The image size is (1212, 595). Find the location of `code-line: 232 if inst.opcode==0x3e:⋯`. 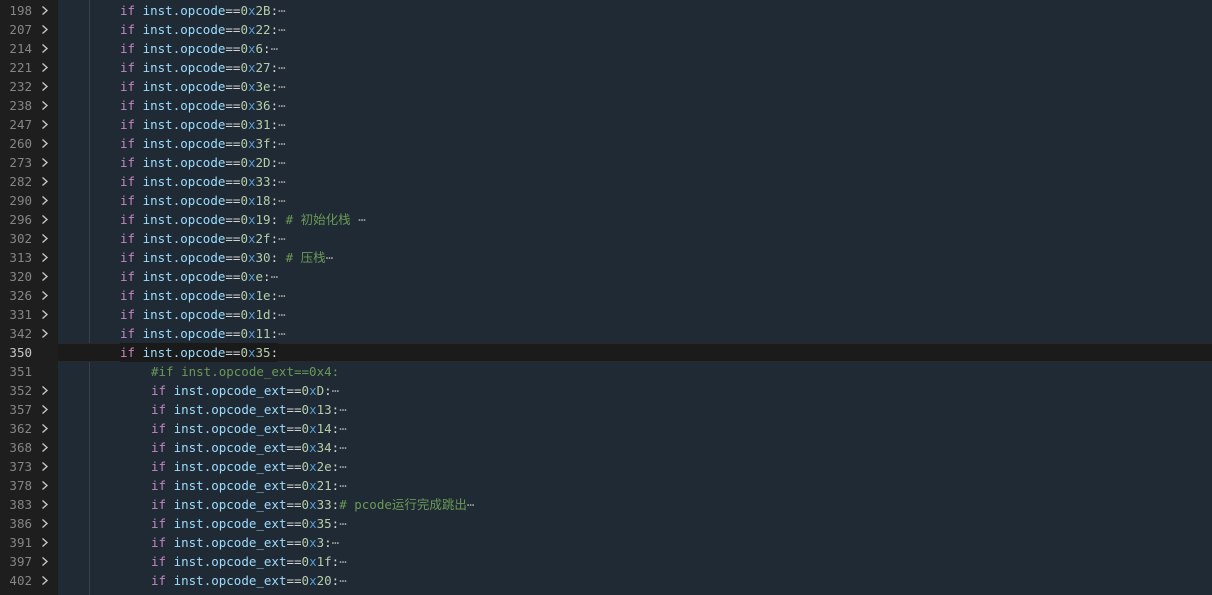

code-line: 232 if inst.opcode==0x3e:⋯ is located at coordinates (606, 86).